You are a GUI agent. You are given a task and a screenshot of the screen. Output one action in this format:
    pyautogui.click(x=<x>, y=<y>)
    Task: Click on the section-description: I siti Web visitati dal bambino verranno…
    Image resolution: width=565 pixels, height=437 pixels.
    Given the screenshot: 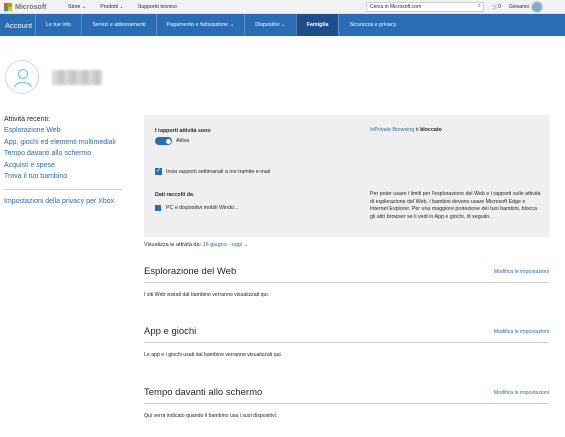 What is the action you would take?
    pyautogui.click(x=207, y=295)
    